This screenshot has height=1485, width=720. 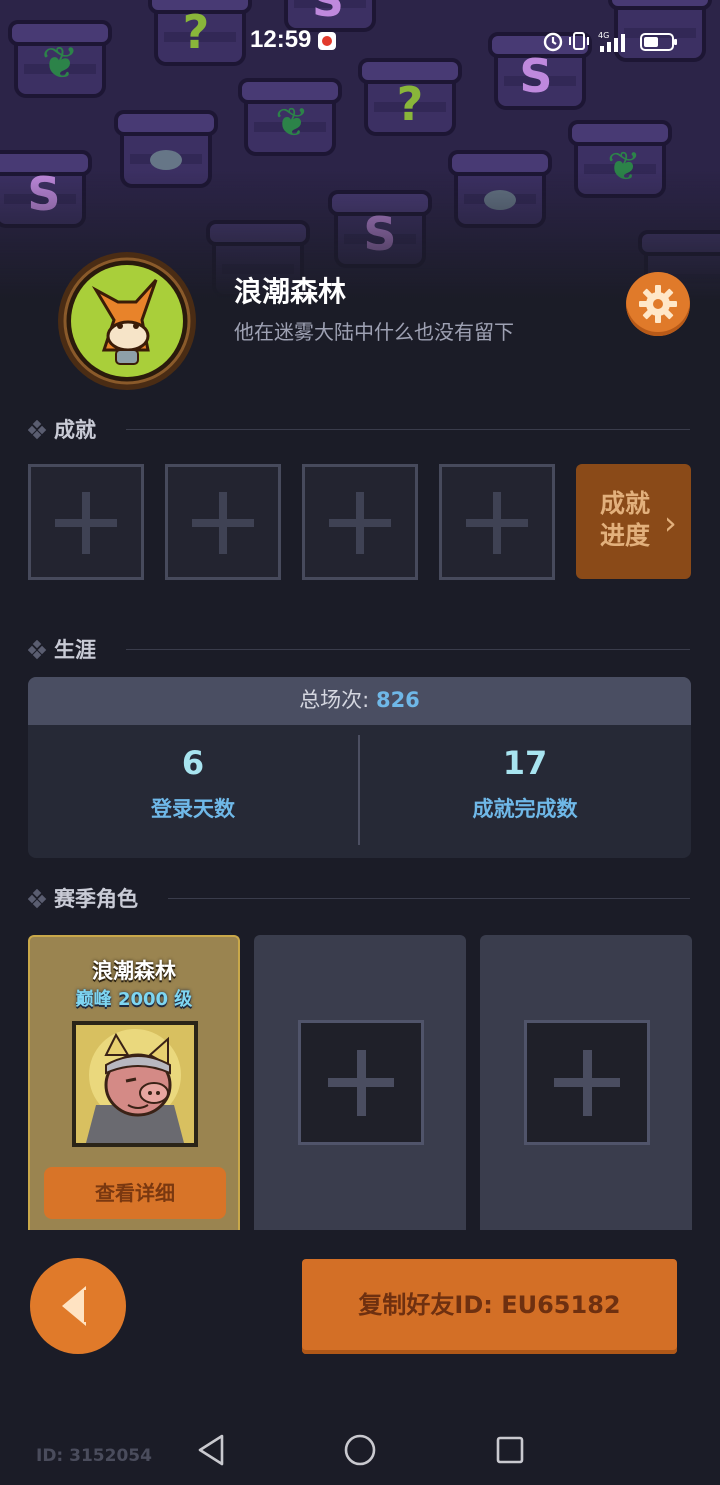 I want to click on career-title: 生涯, so click(x=75, y=650).